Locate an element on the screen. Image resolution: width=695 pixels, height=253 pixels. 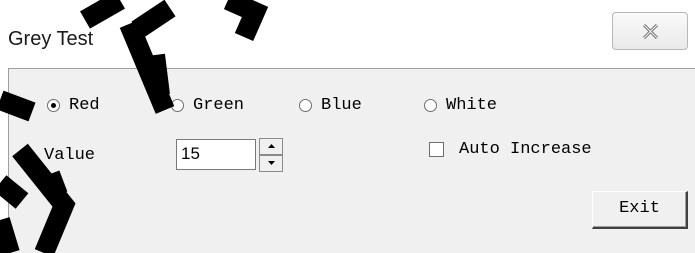
spinner-down-arrow-icon is located at coordinates (271, 163).